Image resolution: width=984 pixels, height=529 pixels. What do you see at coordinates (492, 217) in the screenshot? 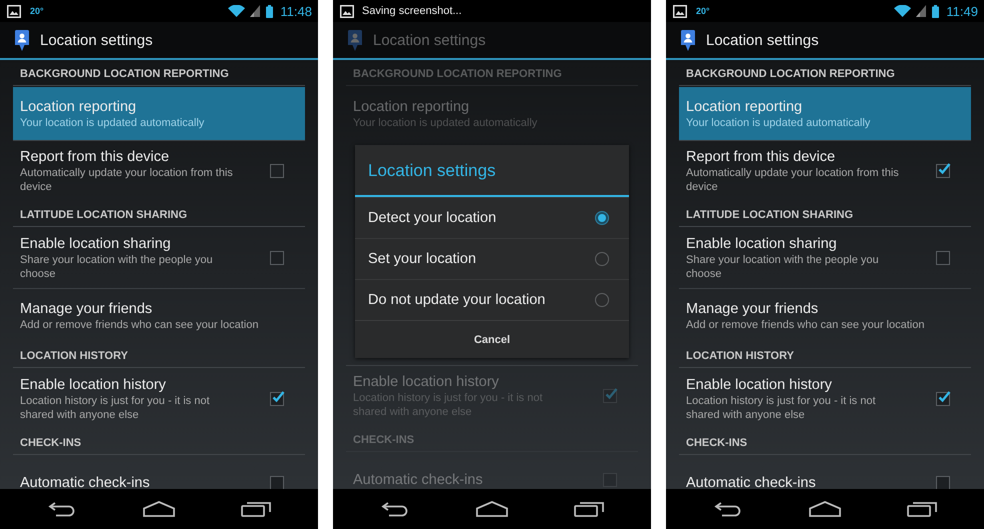
I see `radio-option: Detect your location` at bounding box center [492, 217].